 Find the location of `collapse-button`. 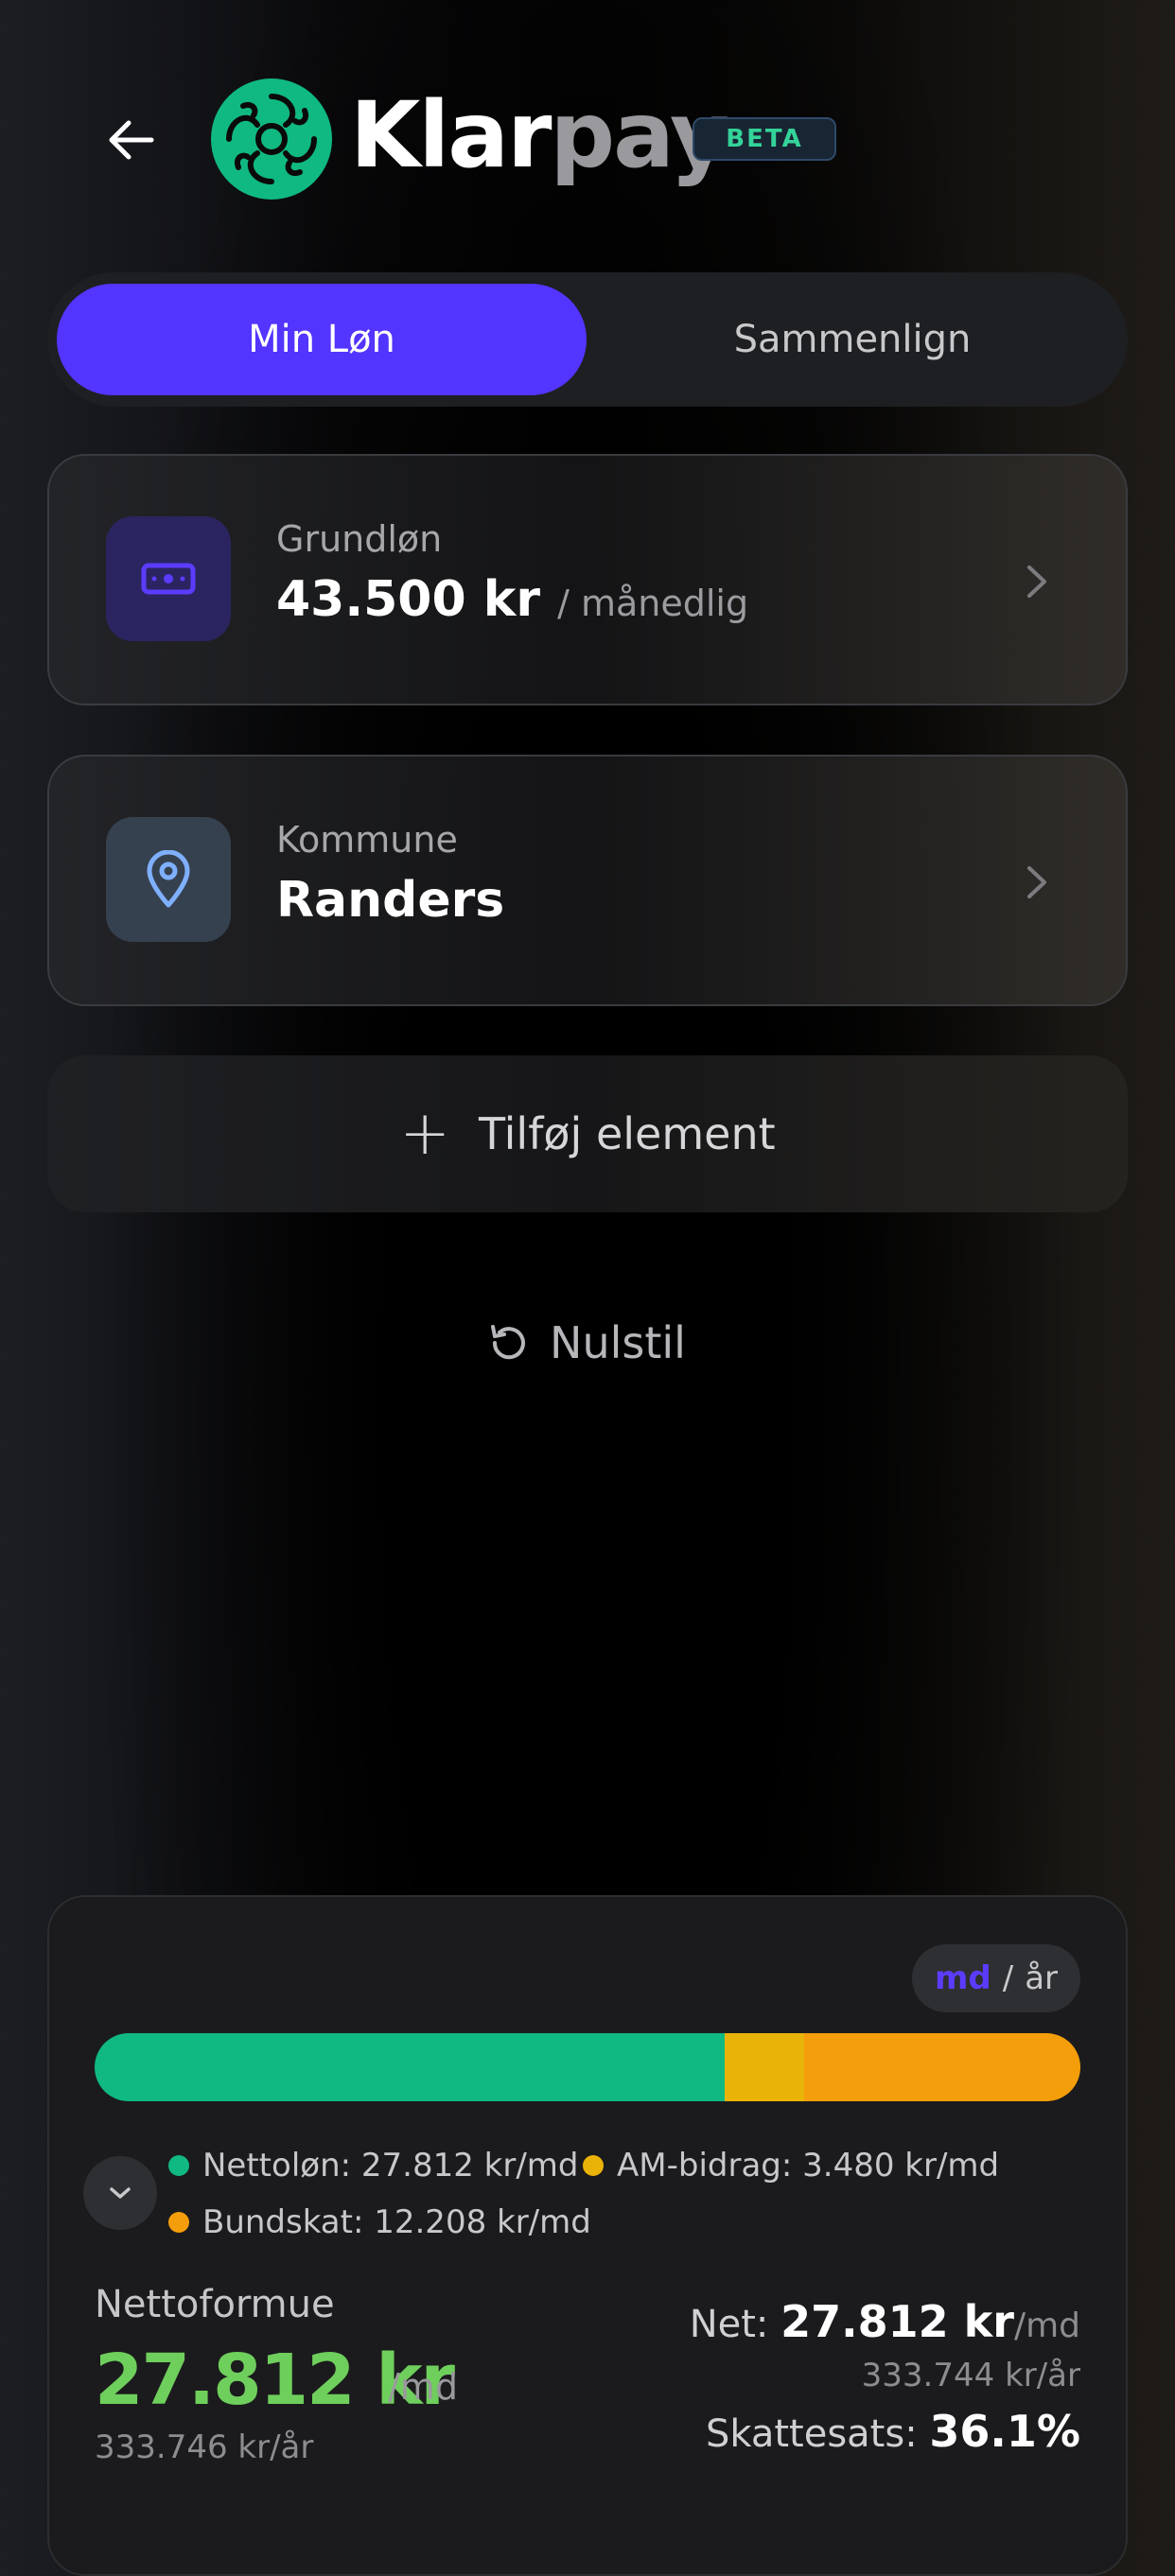

collapse-button is located at coordinates (120, 2193).